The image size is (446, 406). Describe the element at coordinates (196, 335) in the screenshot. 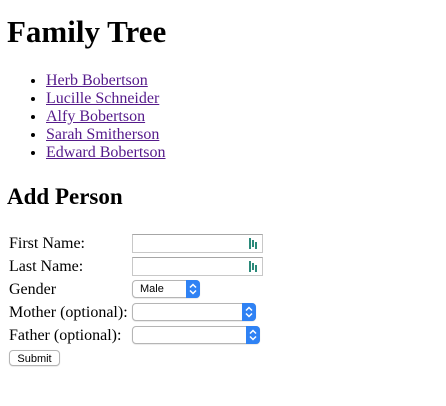

I see `father-select` at that location.